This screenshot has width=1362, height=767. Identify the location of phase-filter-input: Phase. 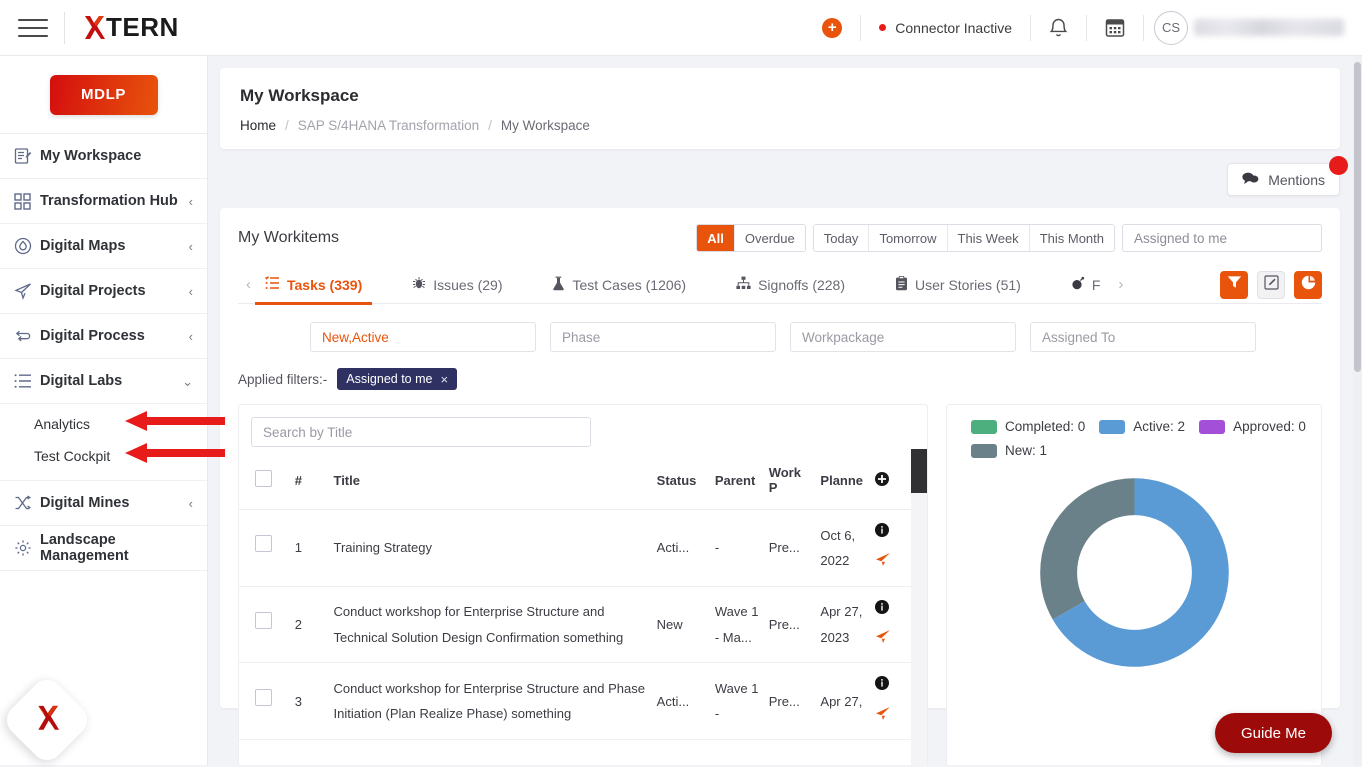
(663, 337).